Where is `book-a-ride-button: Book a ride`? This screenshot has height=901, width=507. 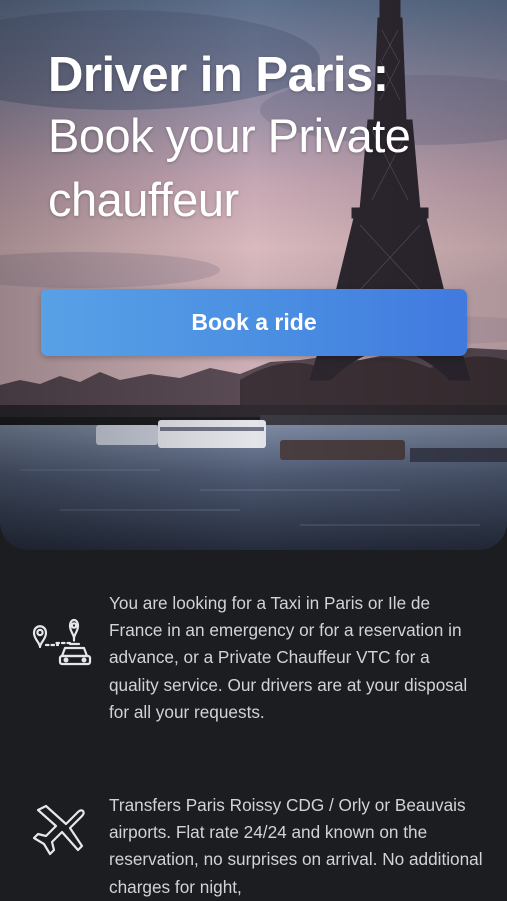 book-a-ride-button: Book a ride is located at coordinates (254, 322).